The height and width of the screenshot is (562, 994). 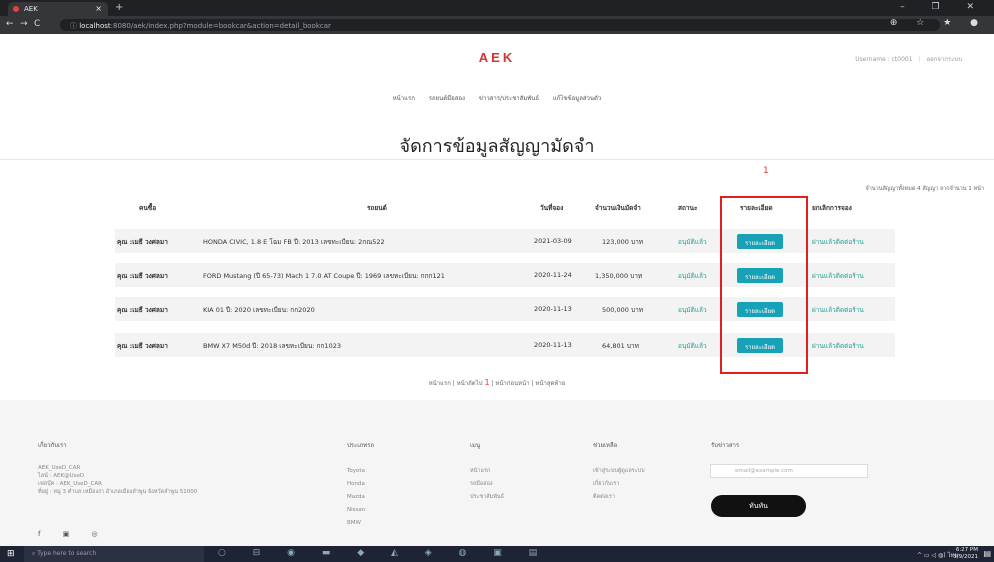 I want to click on brand-link: Nissan, so click(x=356, y=510).